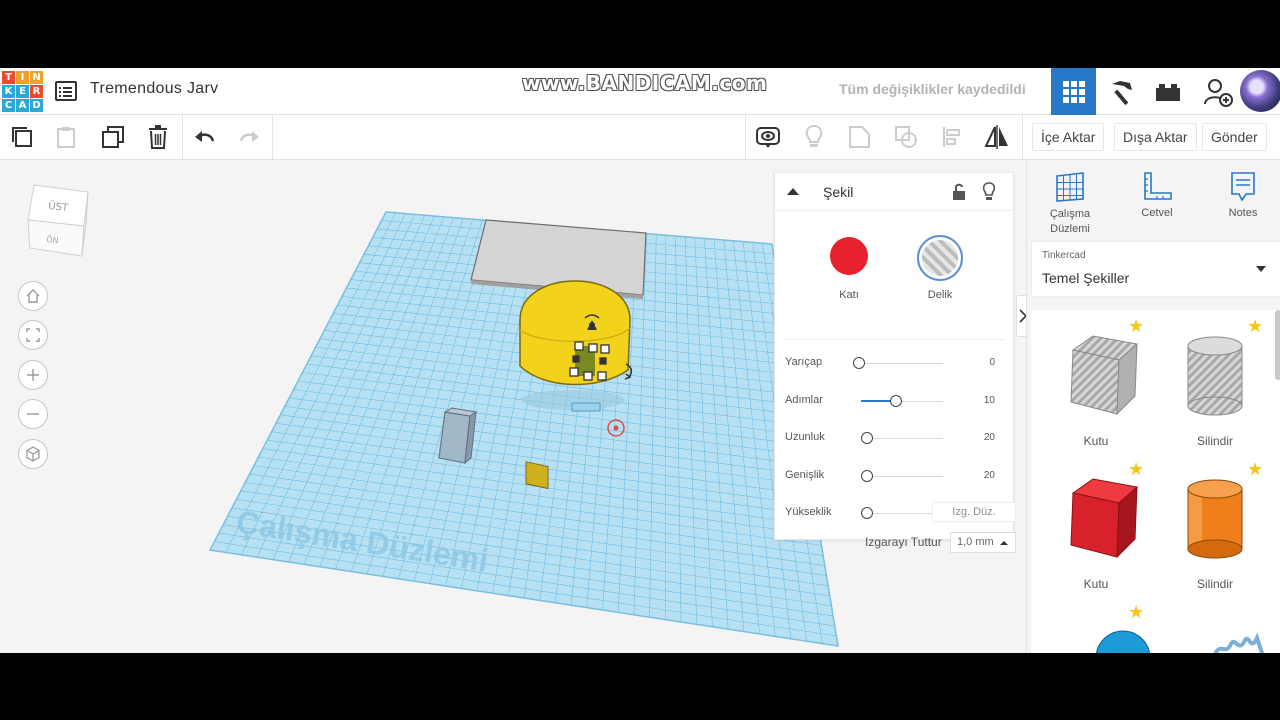 The image size is (1280, 720). Describe the element at coordinates (154, 89) in the screenshot. I see `project-title: Tremendous Jarv` at that location.